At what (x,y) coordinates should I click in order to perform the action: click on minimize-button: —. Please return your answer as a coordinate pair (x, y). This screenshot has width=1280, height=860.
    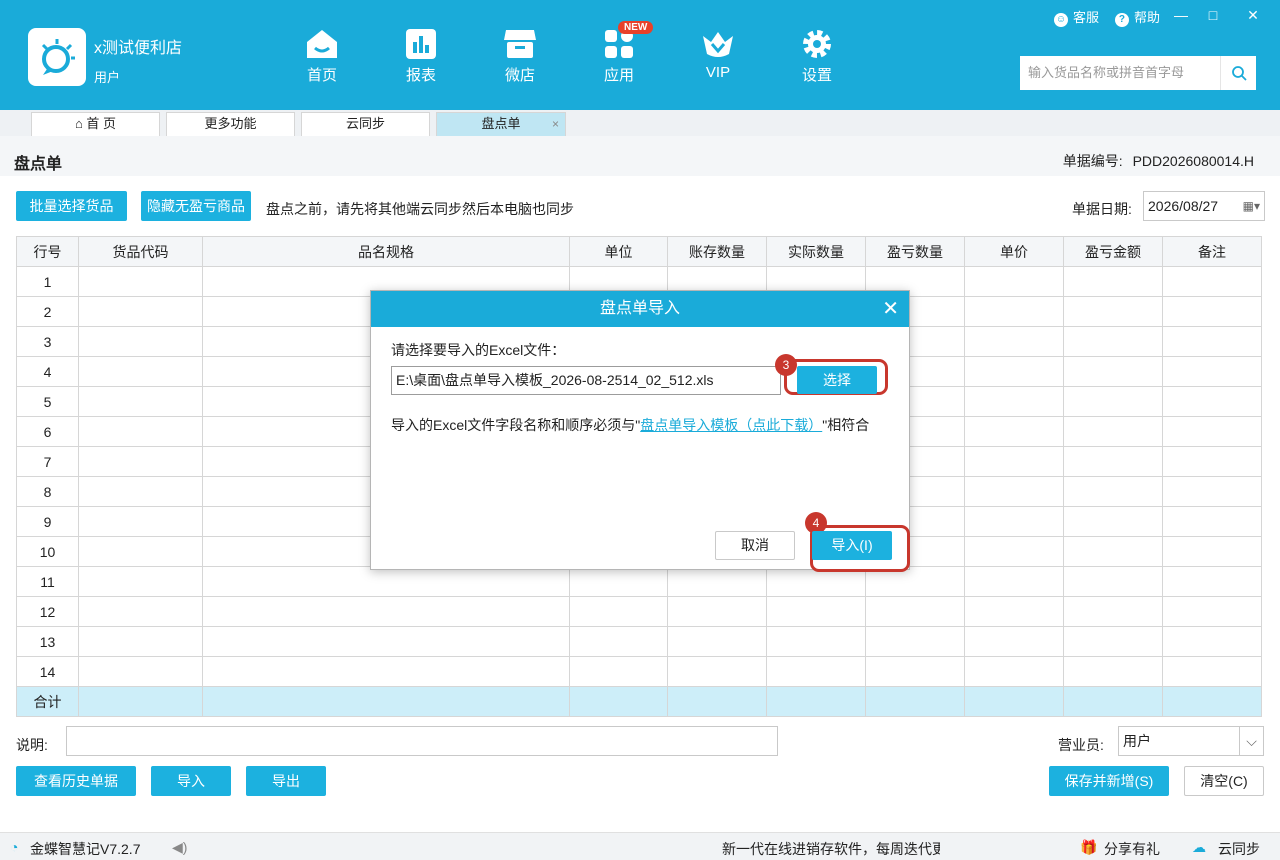
    Looking at the image, I should click on (1181, 15).